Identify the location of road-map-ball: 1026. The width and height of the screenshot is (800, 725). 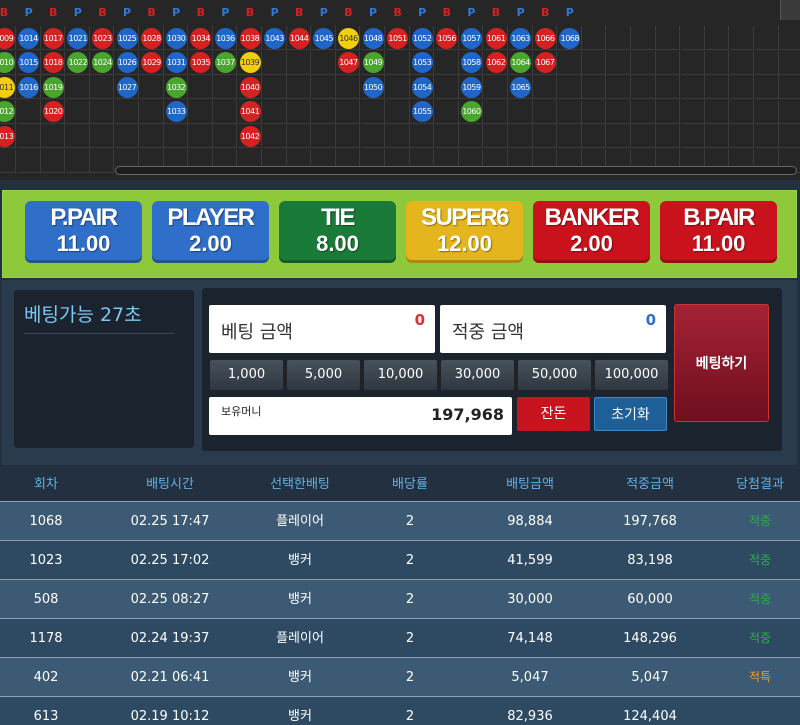
(127, 62).